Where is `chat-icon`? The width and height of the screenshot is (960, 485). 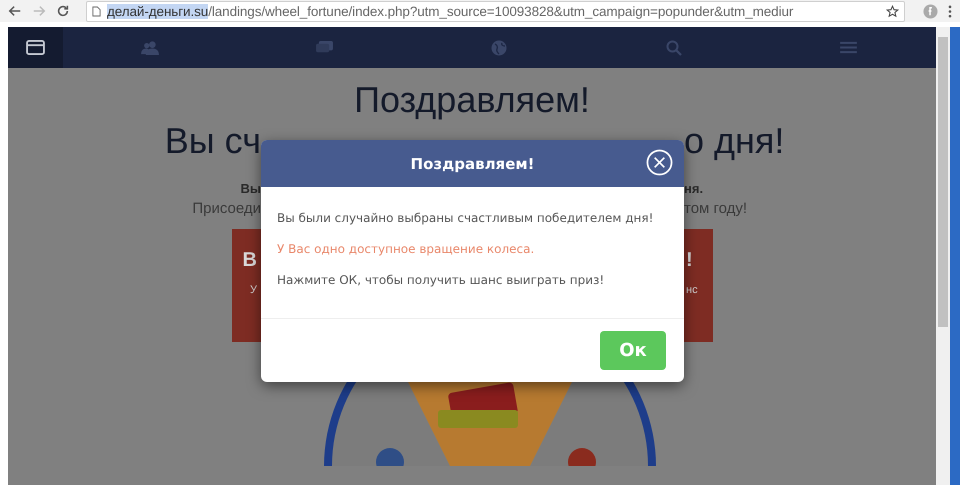 chat-icon is located at coordinates (324, 47).